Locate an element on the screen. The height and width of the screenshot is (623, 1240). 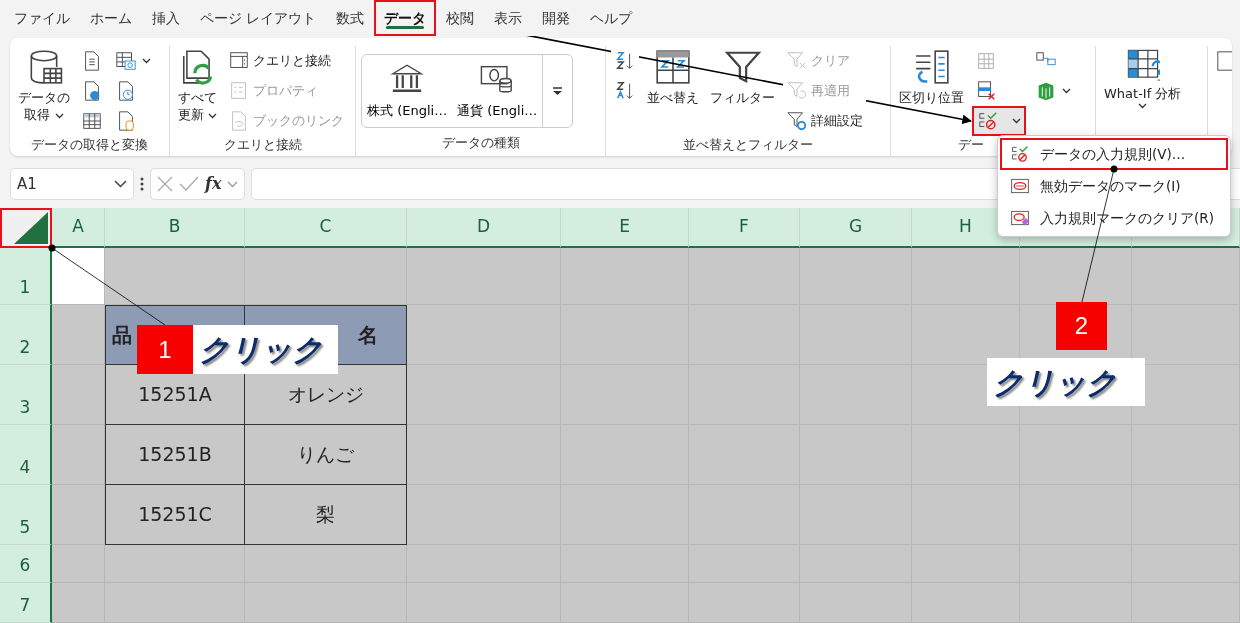
select-all-button is located at coordinates (26, 228).